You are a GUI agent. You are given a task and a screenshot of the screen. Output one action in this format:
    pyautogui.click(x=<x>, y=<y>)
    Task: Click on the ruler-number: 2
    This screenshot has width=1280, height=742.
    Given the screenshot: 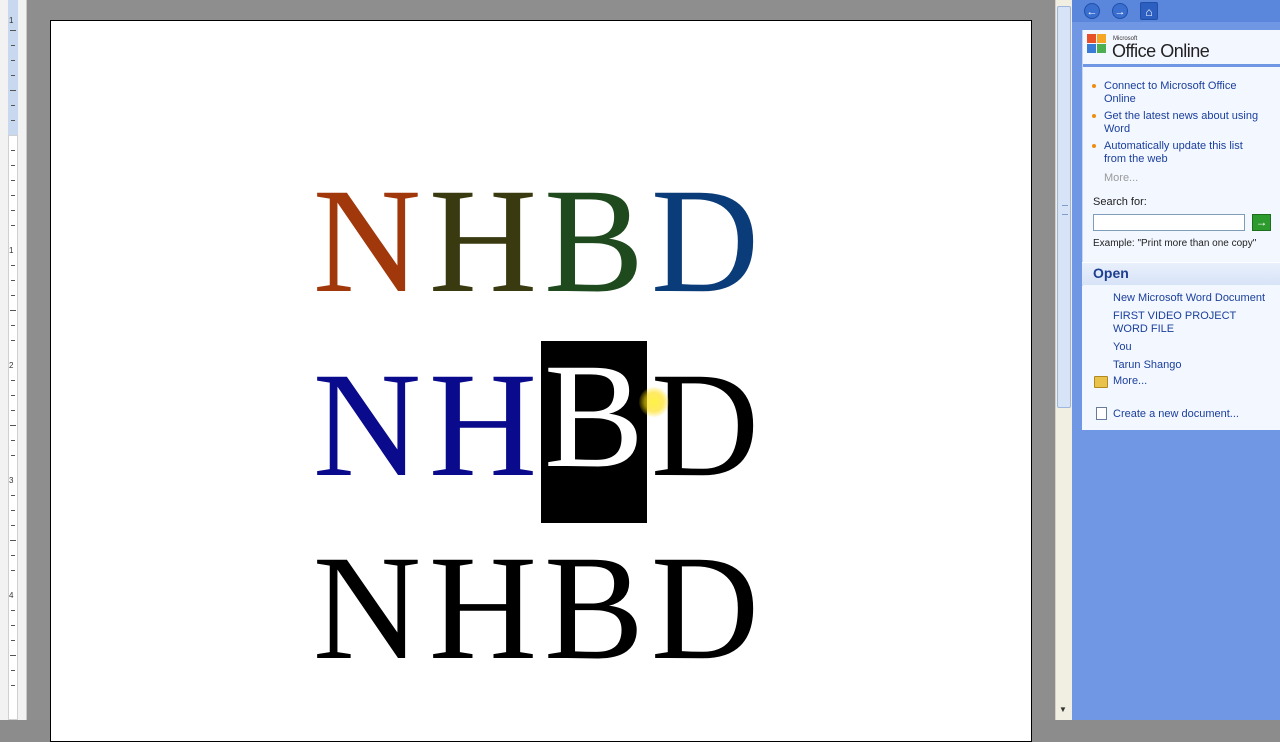 What is the action you would take?
    pyautogui.click(x=11, y=365)
    